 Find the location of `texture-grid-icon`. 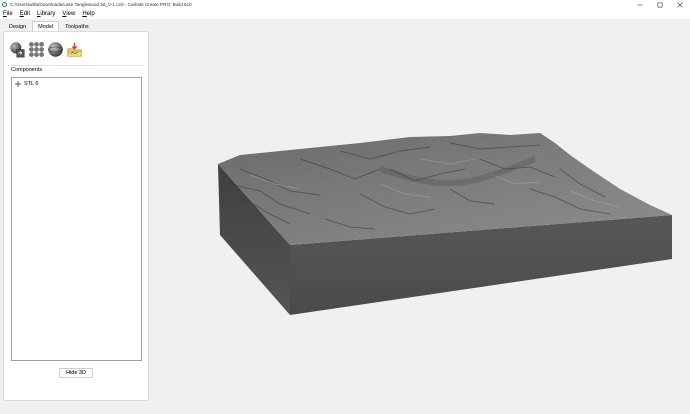

texture-grid-icon is located at coordinates (36, 49).